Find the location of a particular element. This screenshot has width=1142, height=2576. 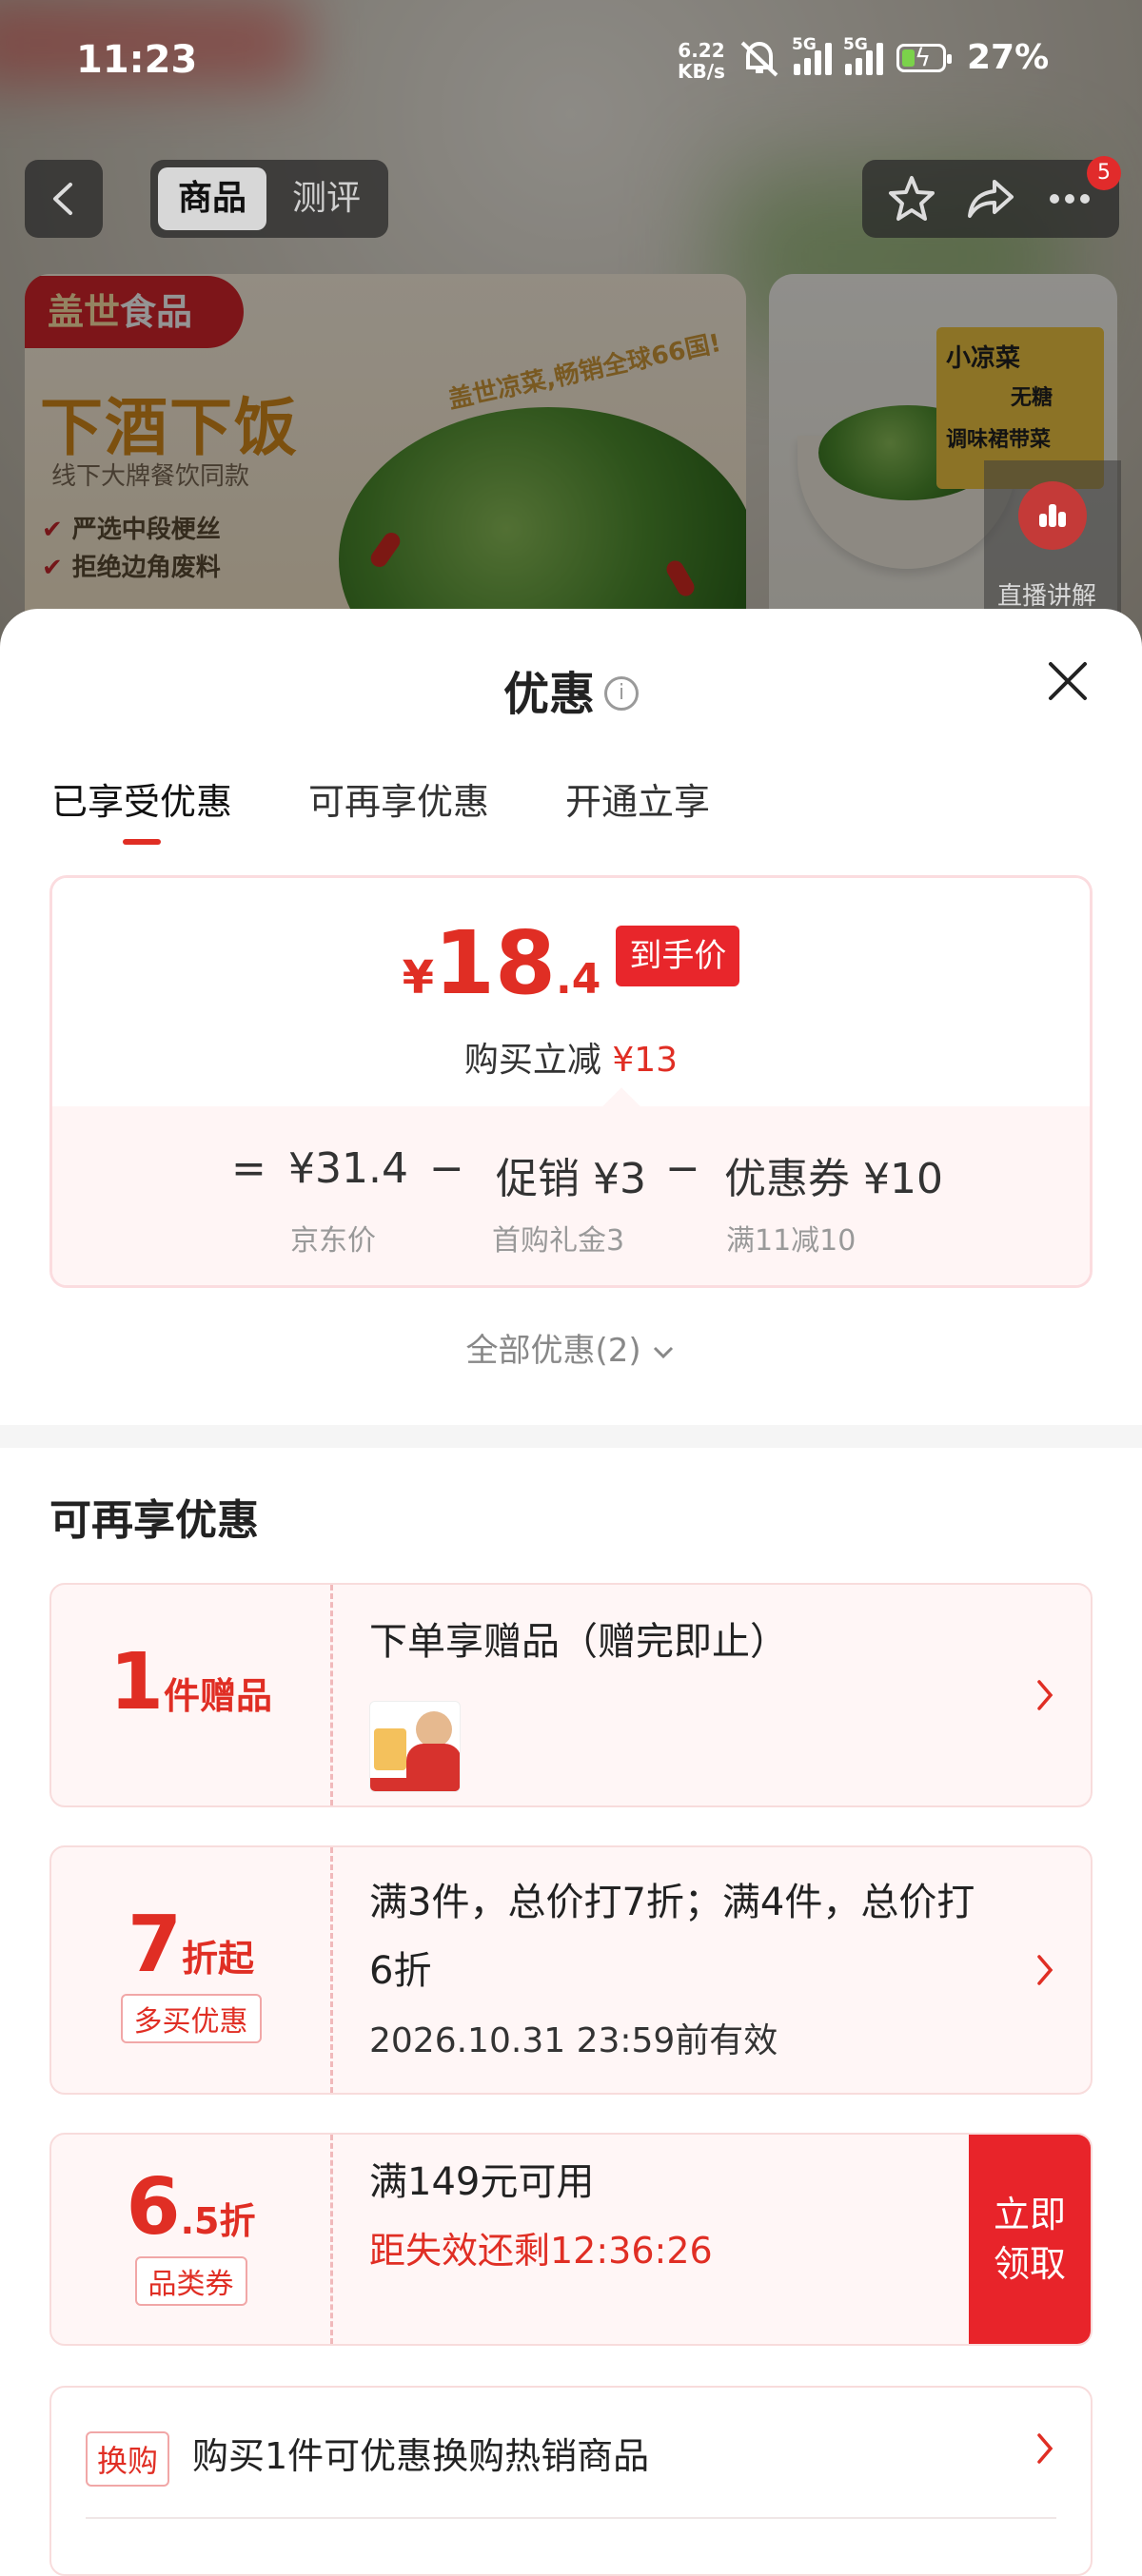

offer-type-tag: 品类券 is located at coordinates (190, 2281).